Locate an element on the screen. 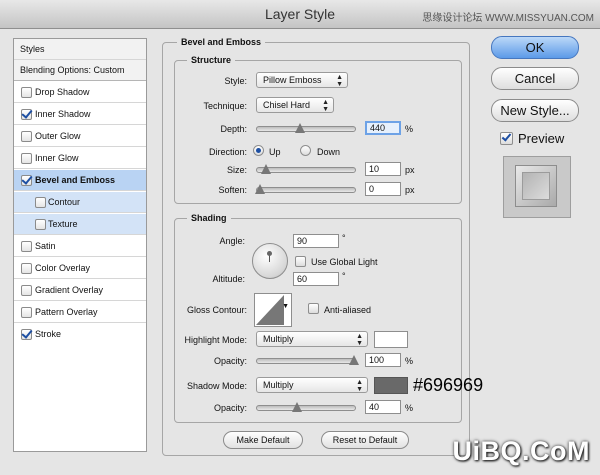 The width and height of the screenshot is (600, 475). angle-label: Angle: is located at coordinates (232, 241).